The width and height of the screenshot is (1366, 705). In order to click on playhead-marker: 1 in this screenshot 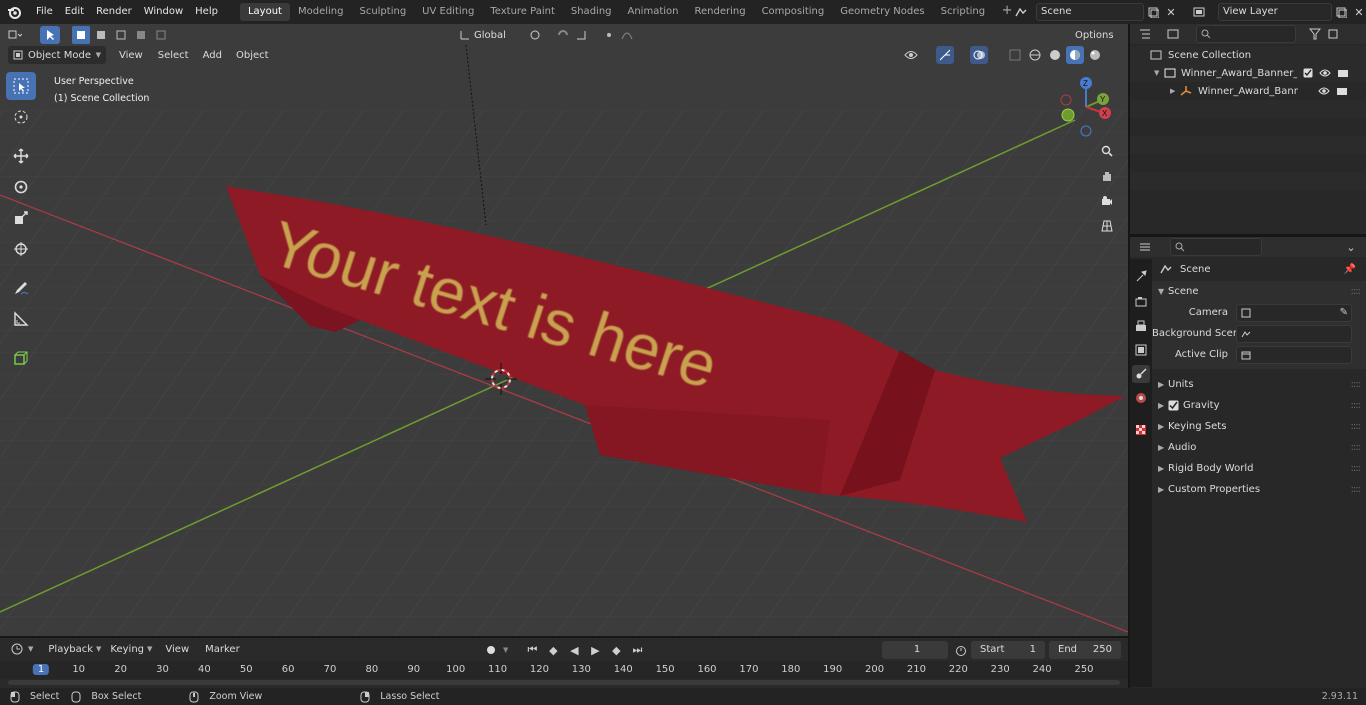, I will do `click(41, 669)`.